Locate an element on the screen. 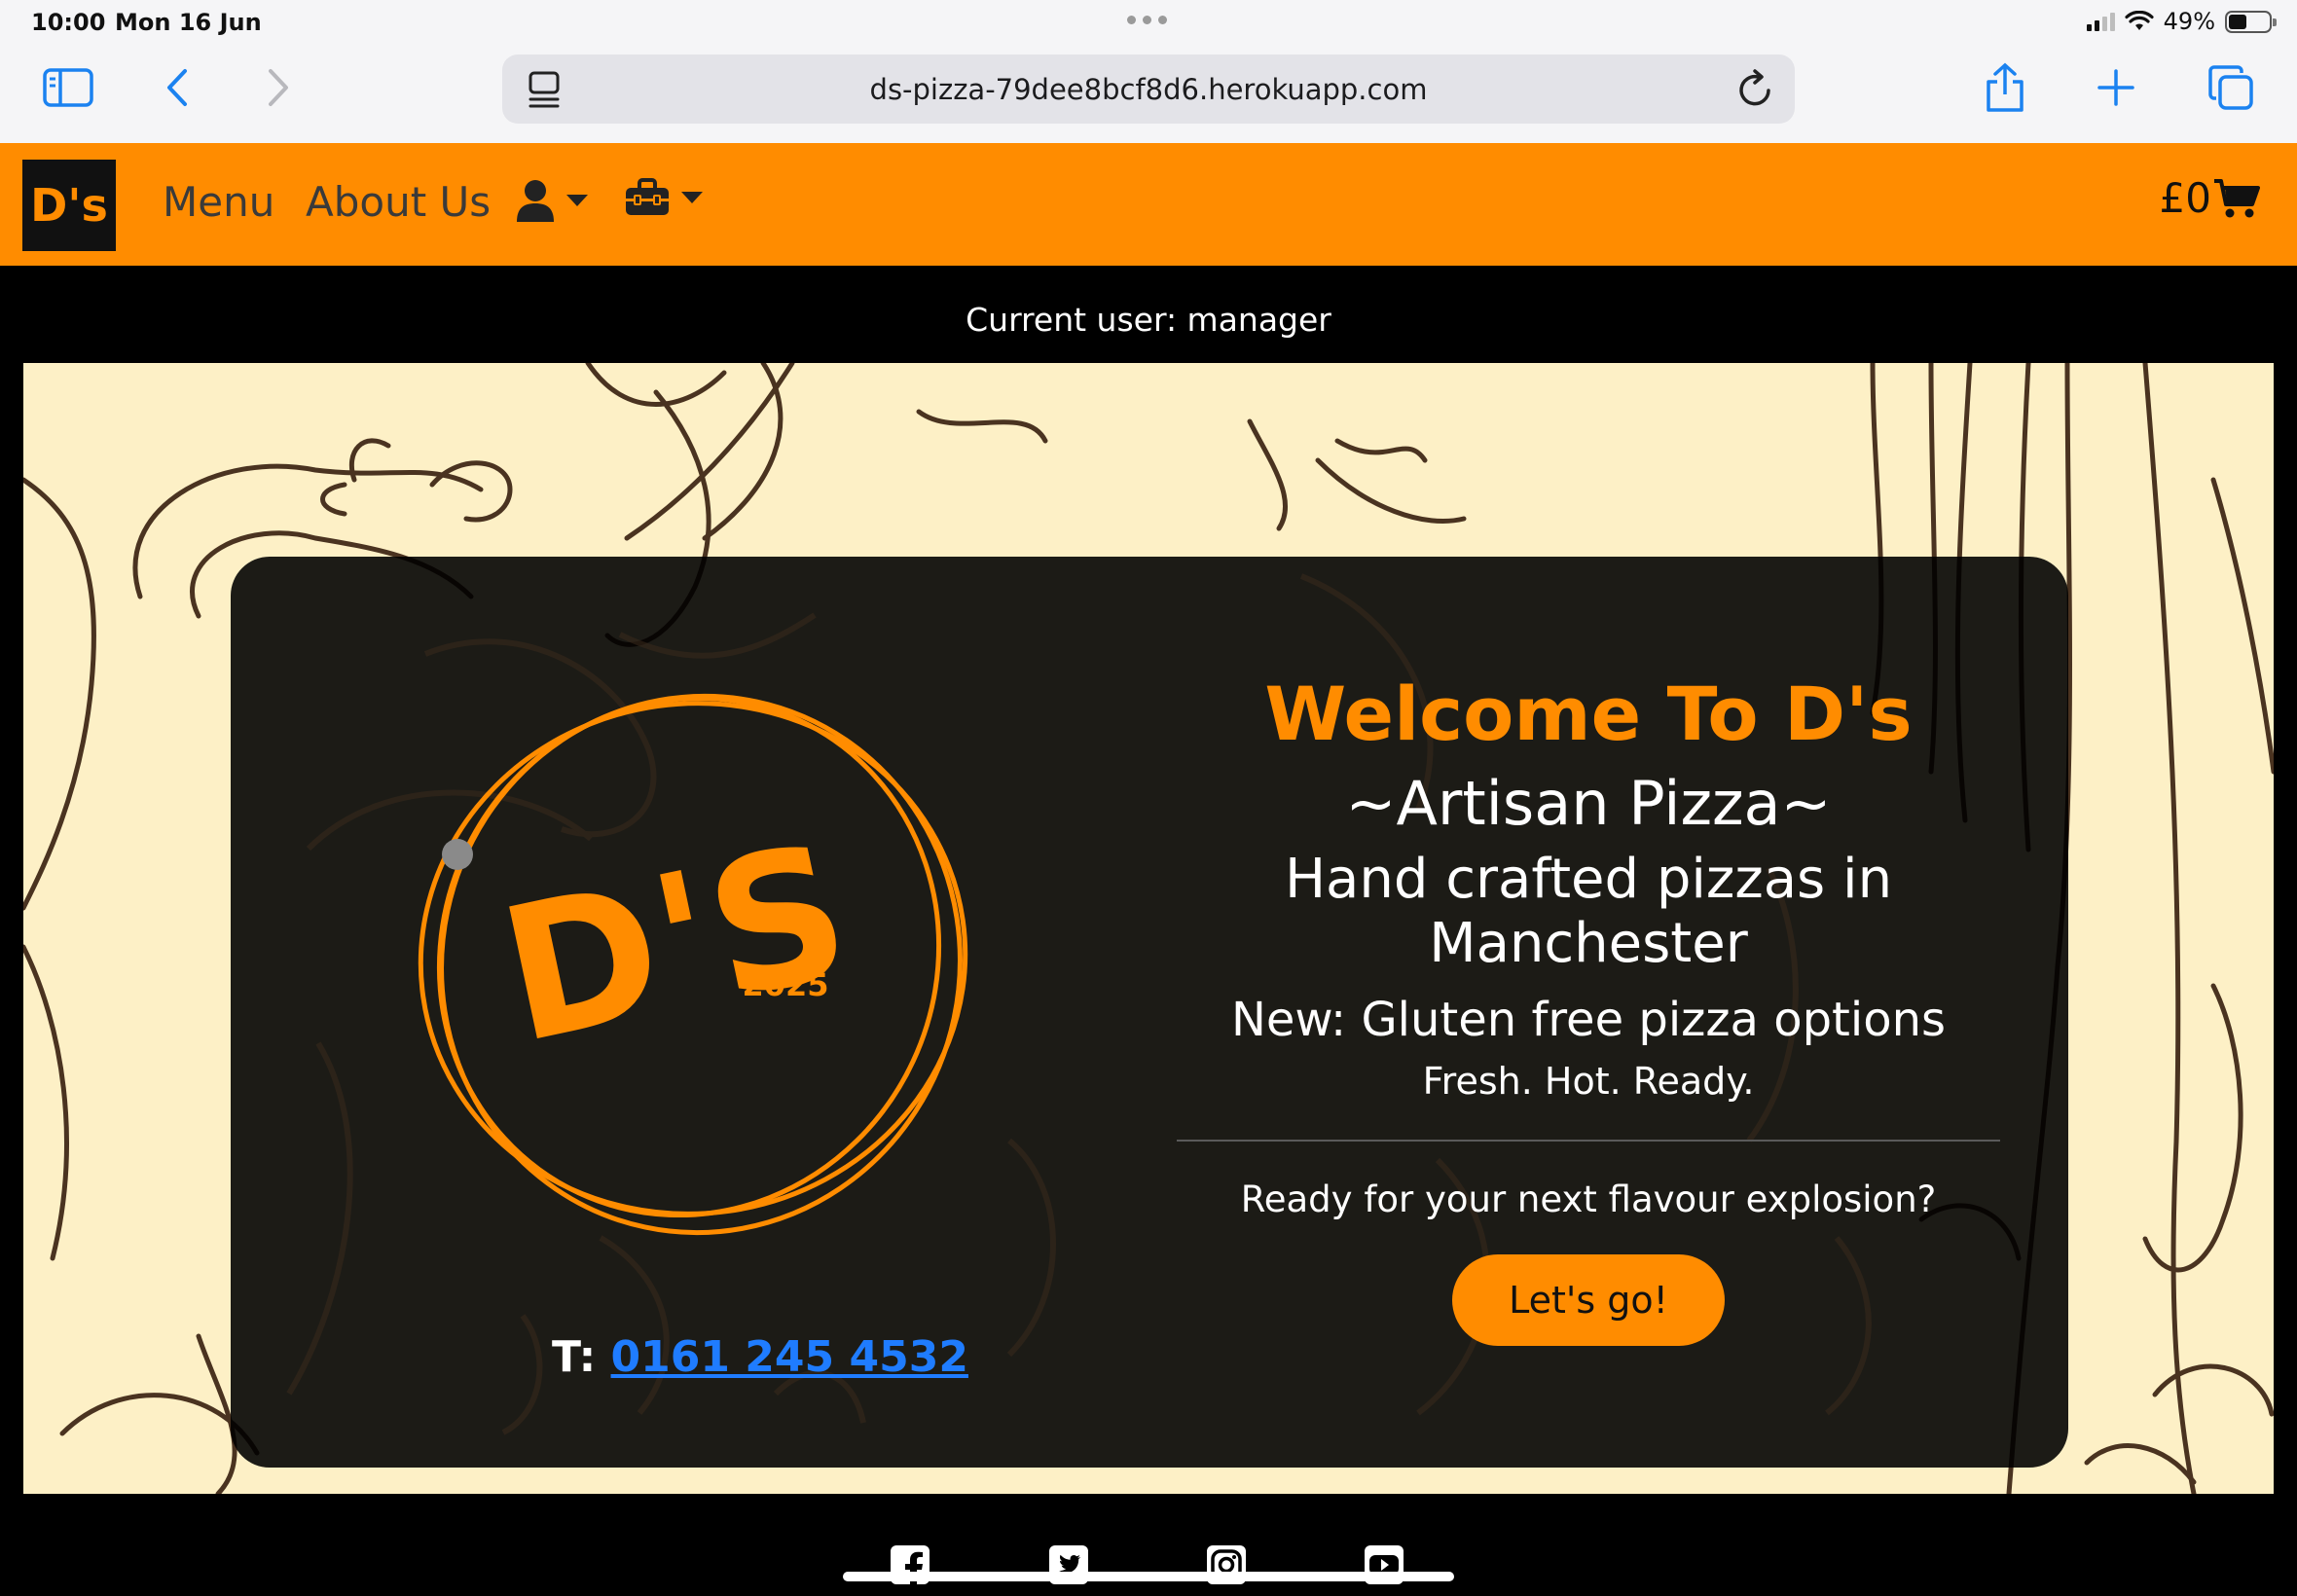  forward-icon is located at coordinates (278, 88).